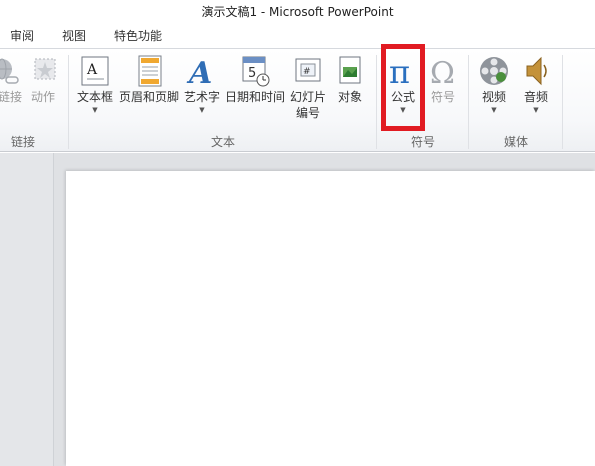  Describe the element at coordinates (307, 113) in the screenshot. I see `slide-number-label-line2: 编号` at that location.